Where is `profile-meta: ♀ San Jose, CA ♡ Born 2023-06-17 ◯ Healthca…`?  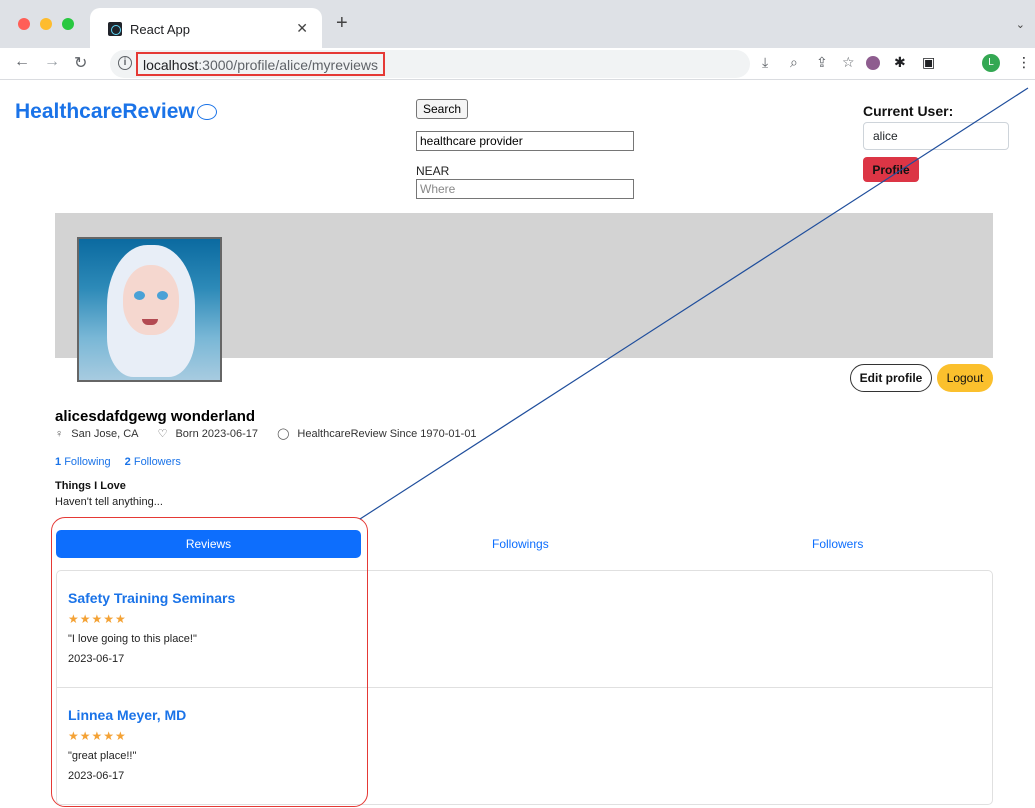 profile-meta: ♀ San Jose, CA ♡ Born 2023-06-17 ◯ Healthca… is located at coordinates (274, 433).